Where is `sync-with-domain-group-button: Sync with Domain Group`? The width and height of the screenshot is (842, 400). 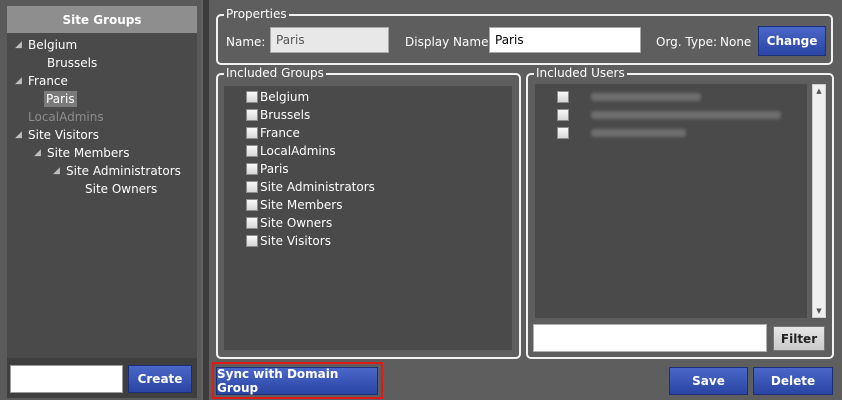 sync-with-domain-group-button: Sync with Domain Group is located at coordinates (297, 381).